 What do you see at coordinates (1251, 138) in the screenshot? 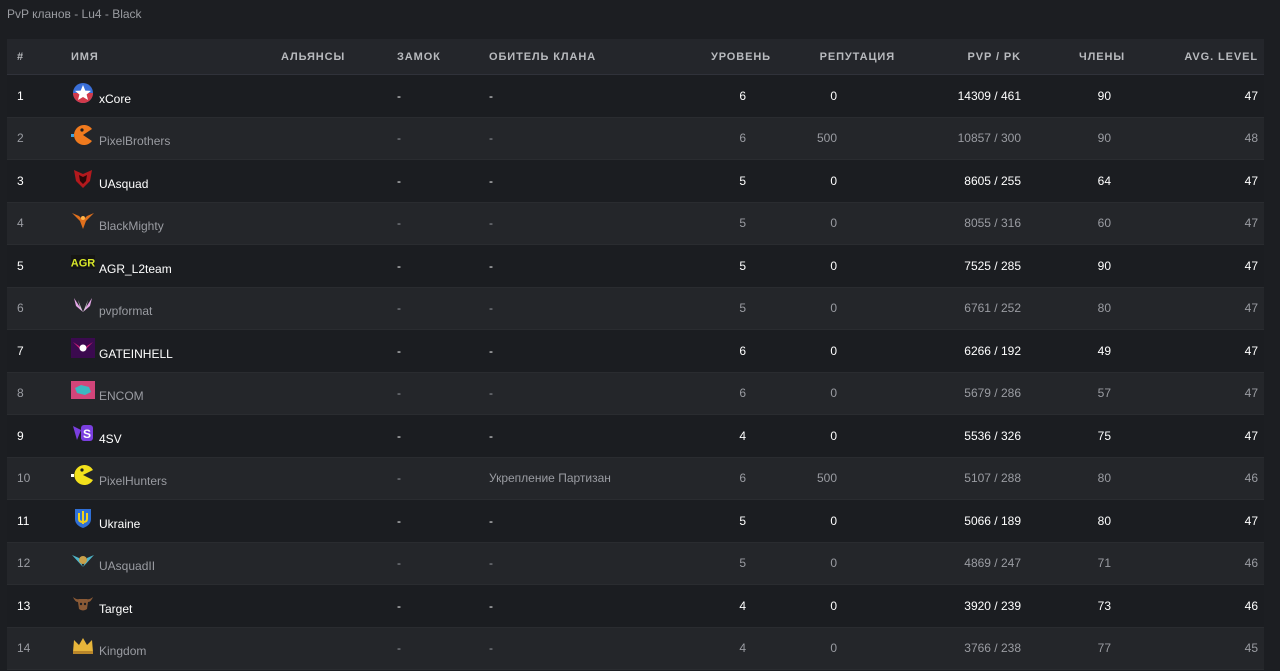
I see `avg-level-cell: 48` at bounding box center [1251, 138].